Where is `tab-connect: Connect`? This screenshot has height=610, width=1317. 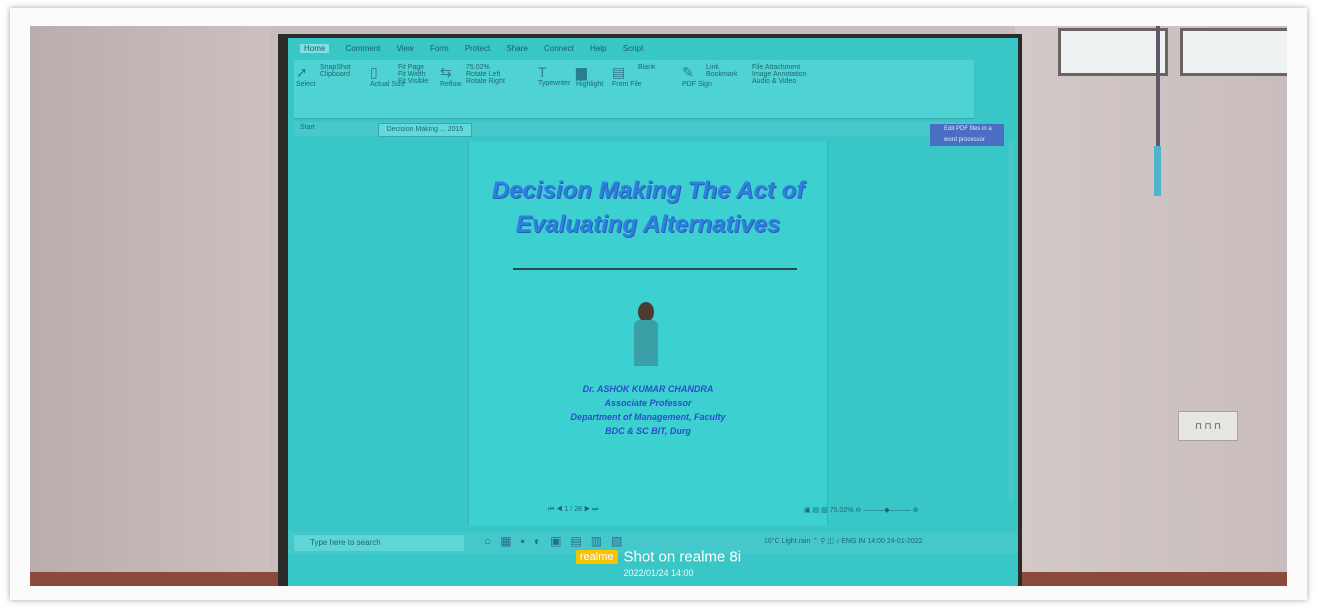
tab-connect: Connect is located at coordinates (559, 48).